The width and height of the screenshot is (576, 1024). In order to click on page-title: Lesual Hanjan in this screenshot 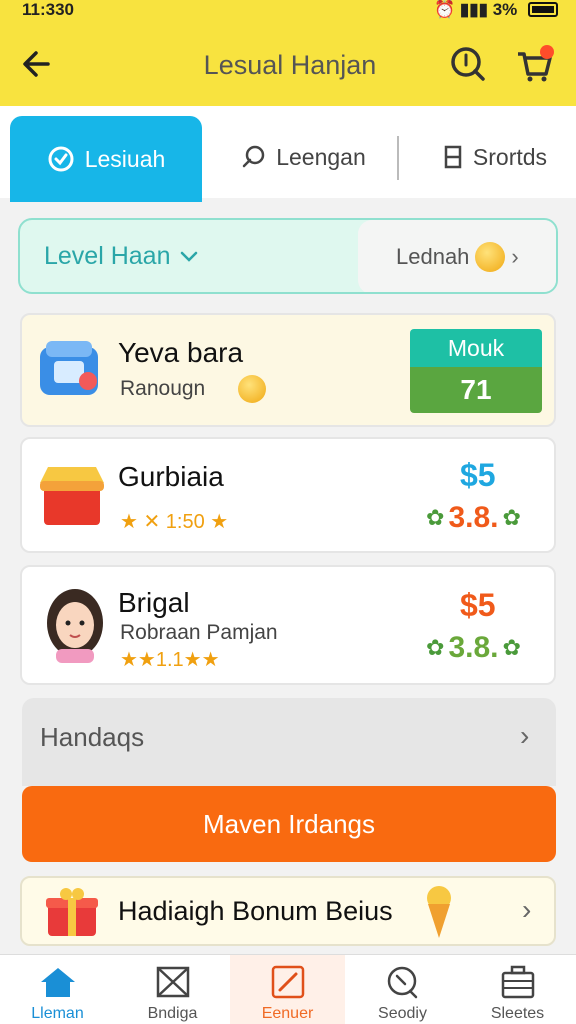, I will do `click(290, 65)`.